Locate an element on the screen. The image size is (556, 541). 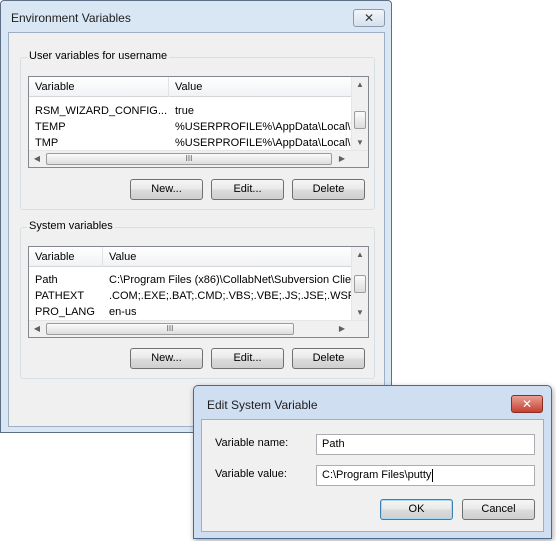
system-variables-title: System variables is located at coordinates (71, 226).